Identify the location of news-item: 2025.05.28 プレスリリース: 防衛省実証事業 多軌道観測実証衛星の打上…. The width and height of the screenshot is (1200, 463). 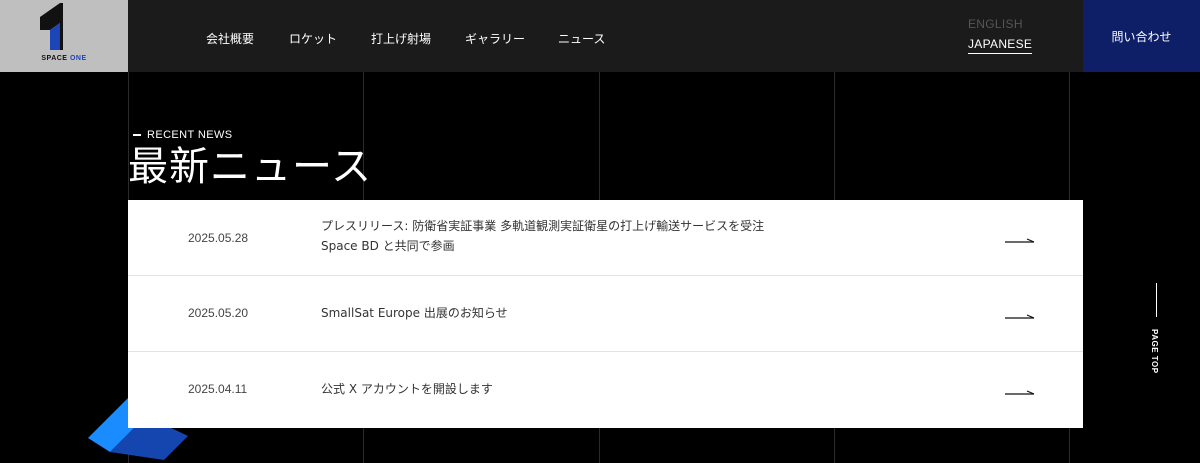
(605, 238).